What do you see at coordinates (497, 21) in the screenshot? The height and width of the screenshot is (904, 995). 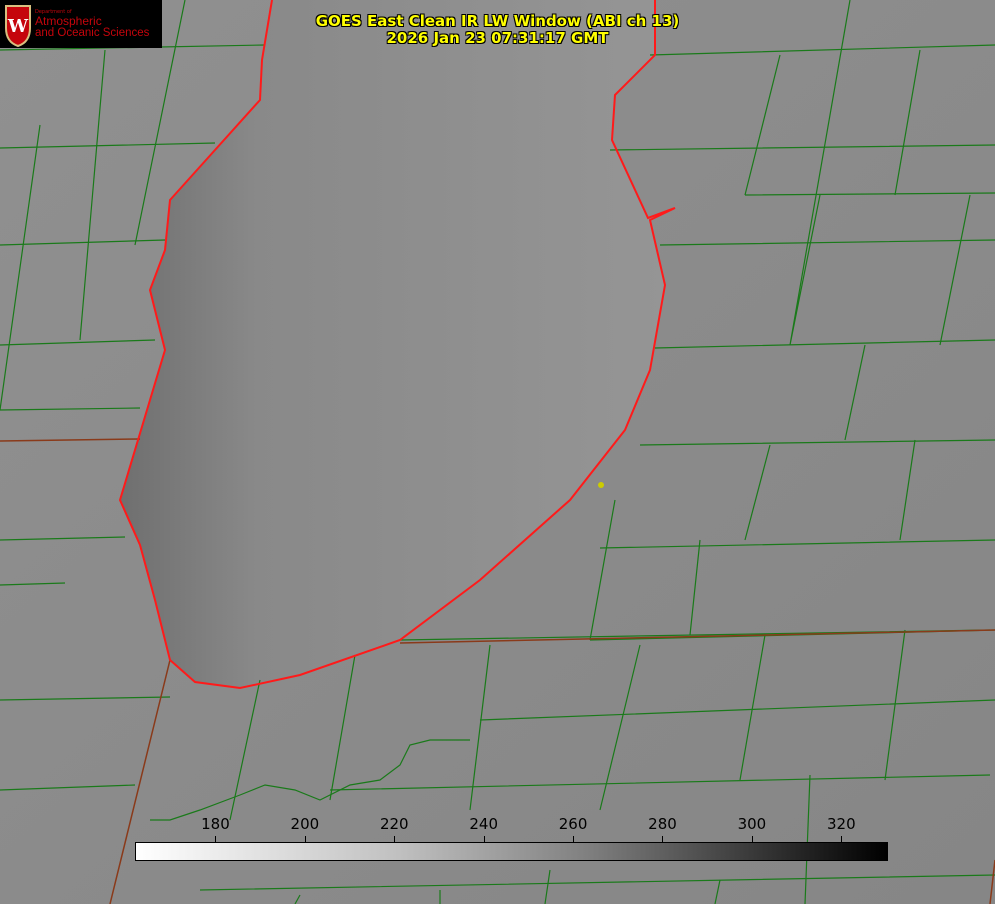 I see `image-title: GOES East Clean IR LW Window (ABI ch 13)` at bounding box center [497, 21].